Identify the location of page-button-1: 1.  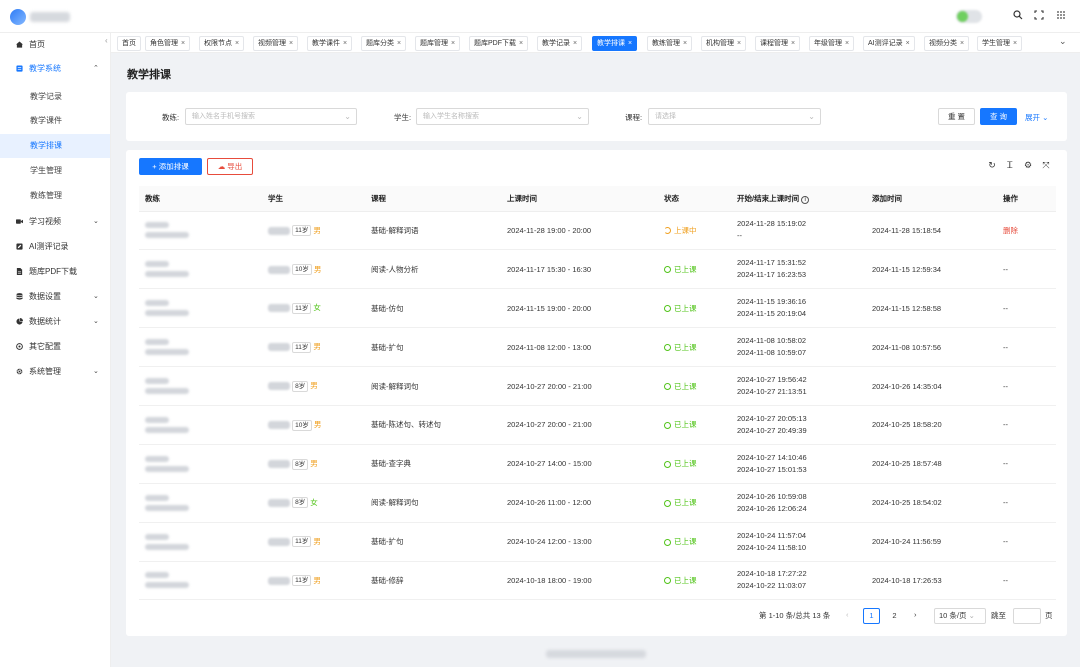
(871, 616).